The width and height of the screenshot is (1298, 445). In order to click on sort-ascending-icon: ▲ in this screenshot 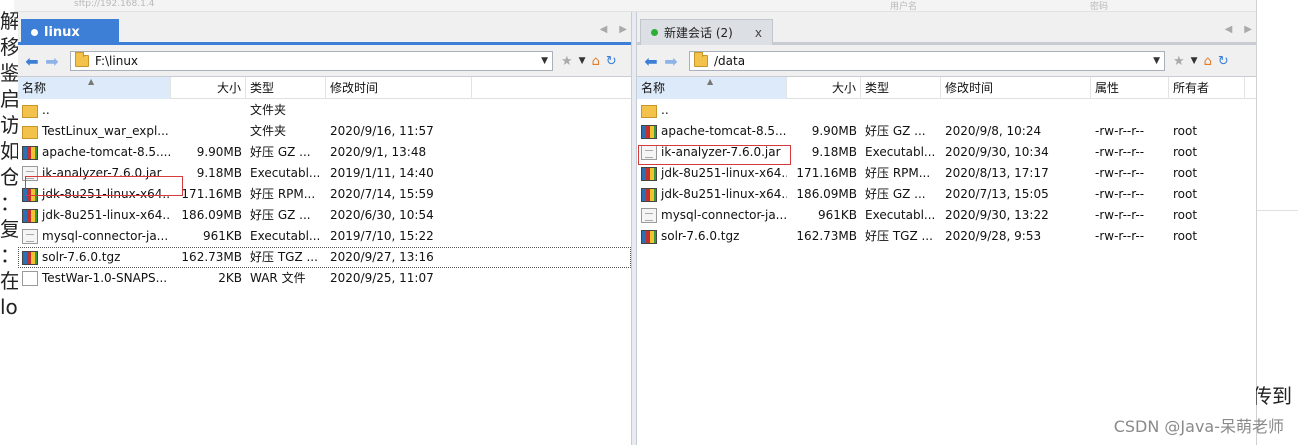, I will do `click(710, 81)`.